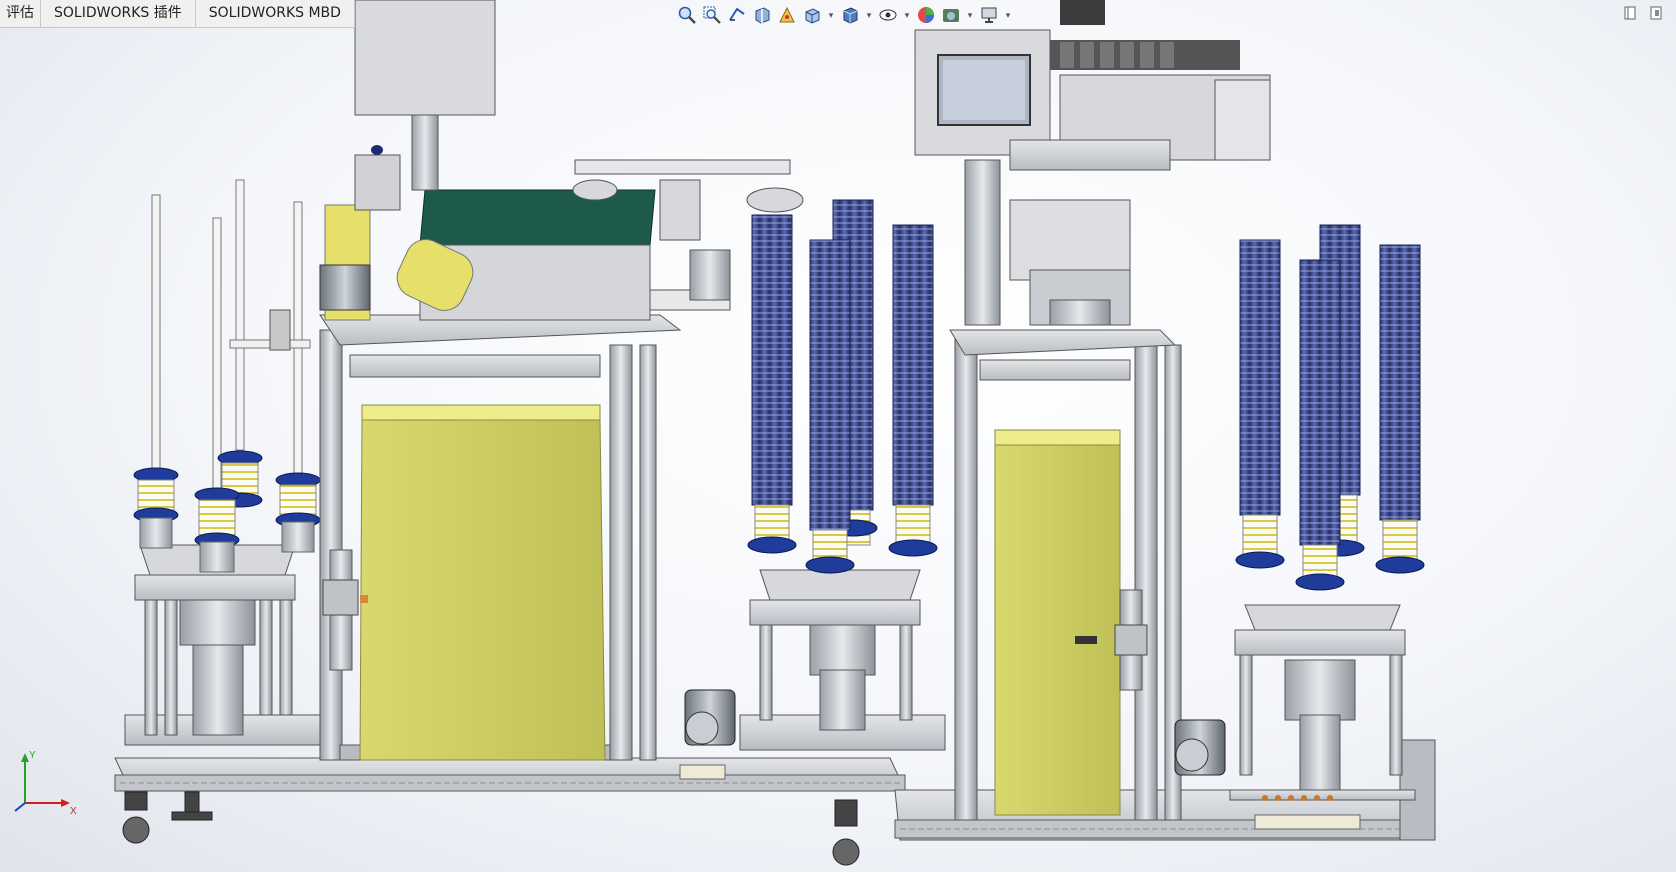 This screenshot has width=1676, height=872. What do you see at coordinates (951, 15) in the screenshot?
I see `apply-scene-icon` at bounding box center [951, 15].